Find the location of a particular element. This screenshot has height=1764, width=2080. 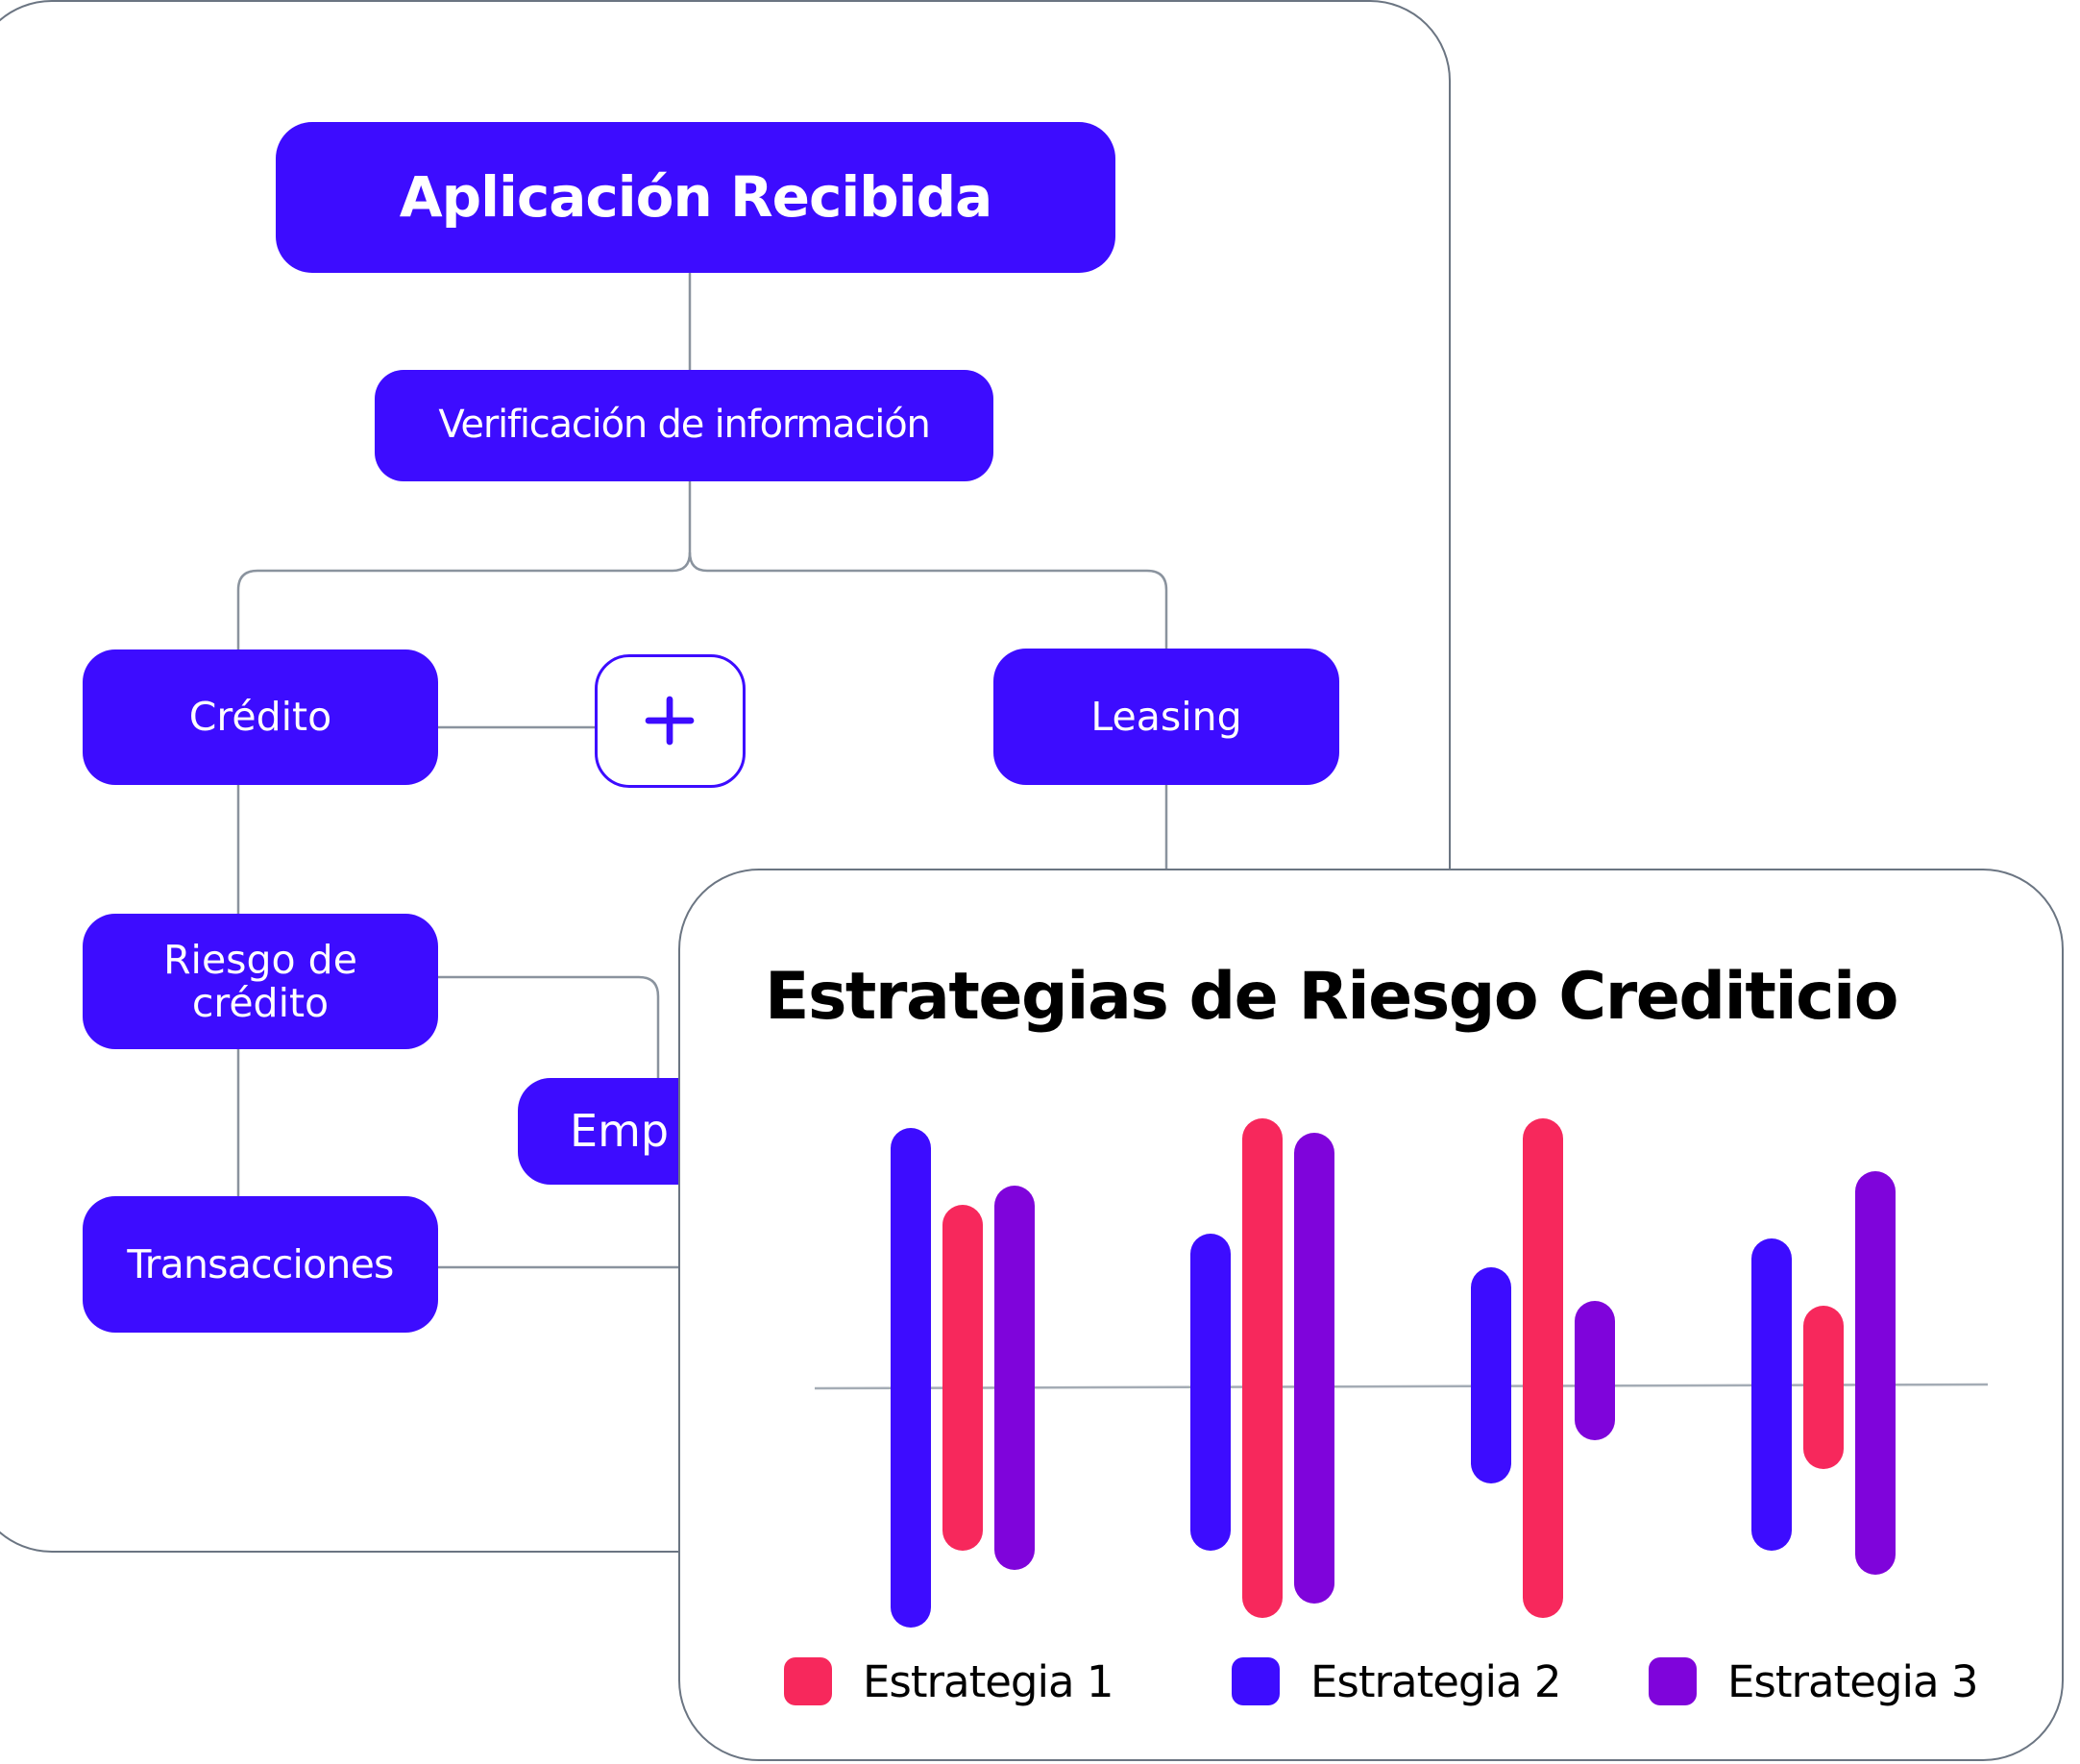

node-label: Transacciones is located at coordinates (260, 1264).